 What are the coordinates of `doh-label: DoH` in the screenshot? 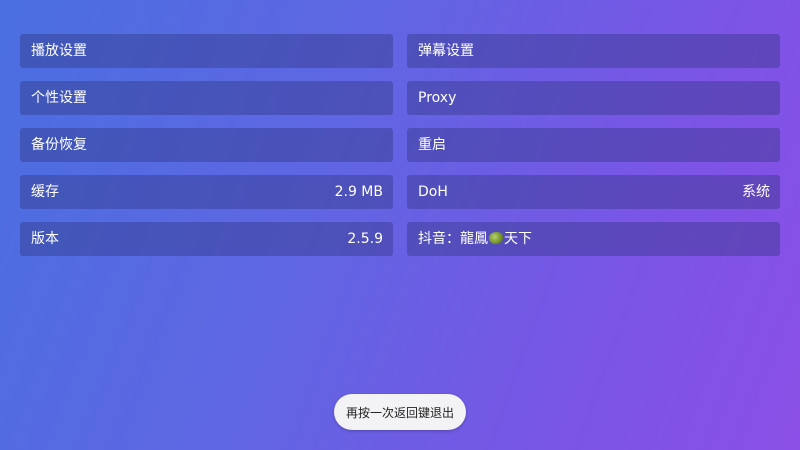 It's located at (433, 192).